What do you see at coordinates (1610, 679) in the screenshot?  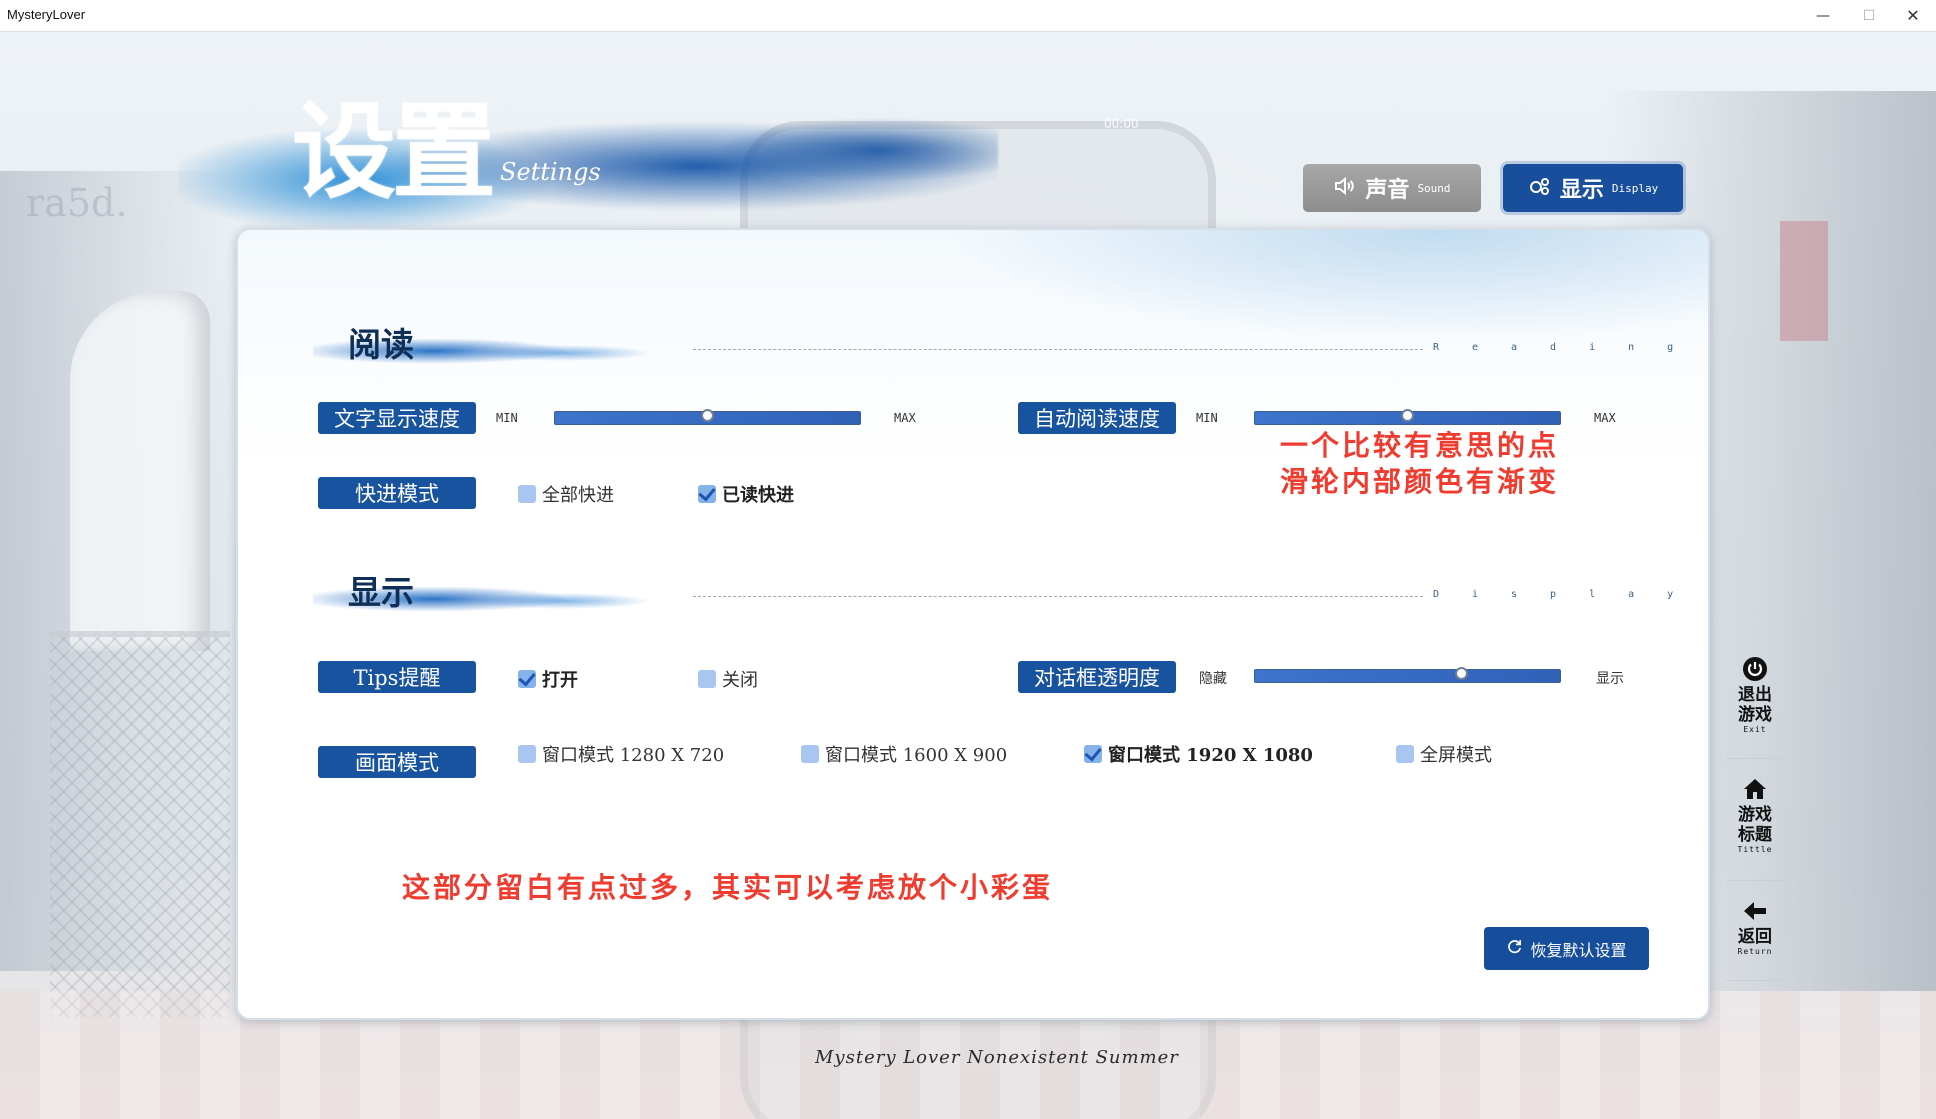 I see `dialog-opacity-max: 显示` at bounding box center [1610, 679].